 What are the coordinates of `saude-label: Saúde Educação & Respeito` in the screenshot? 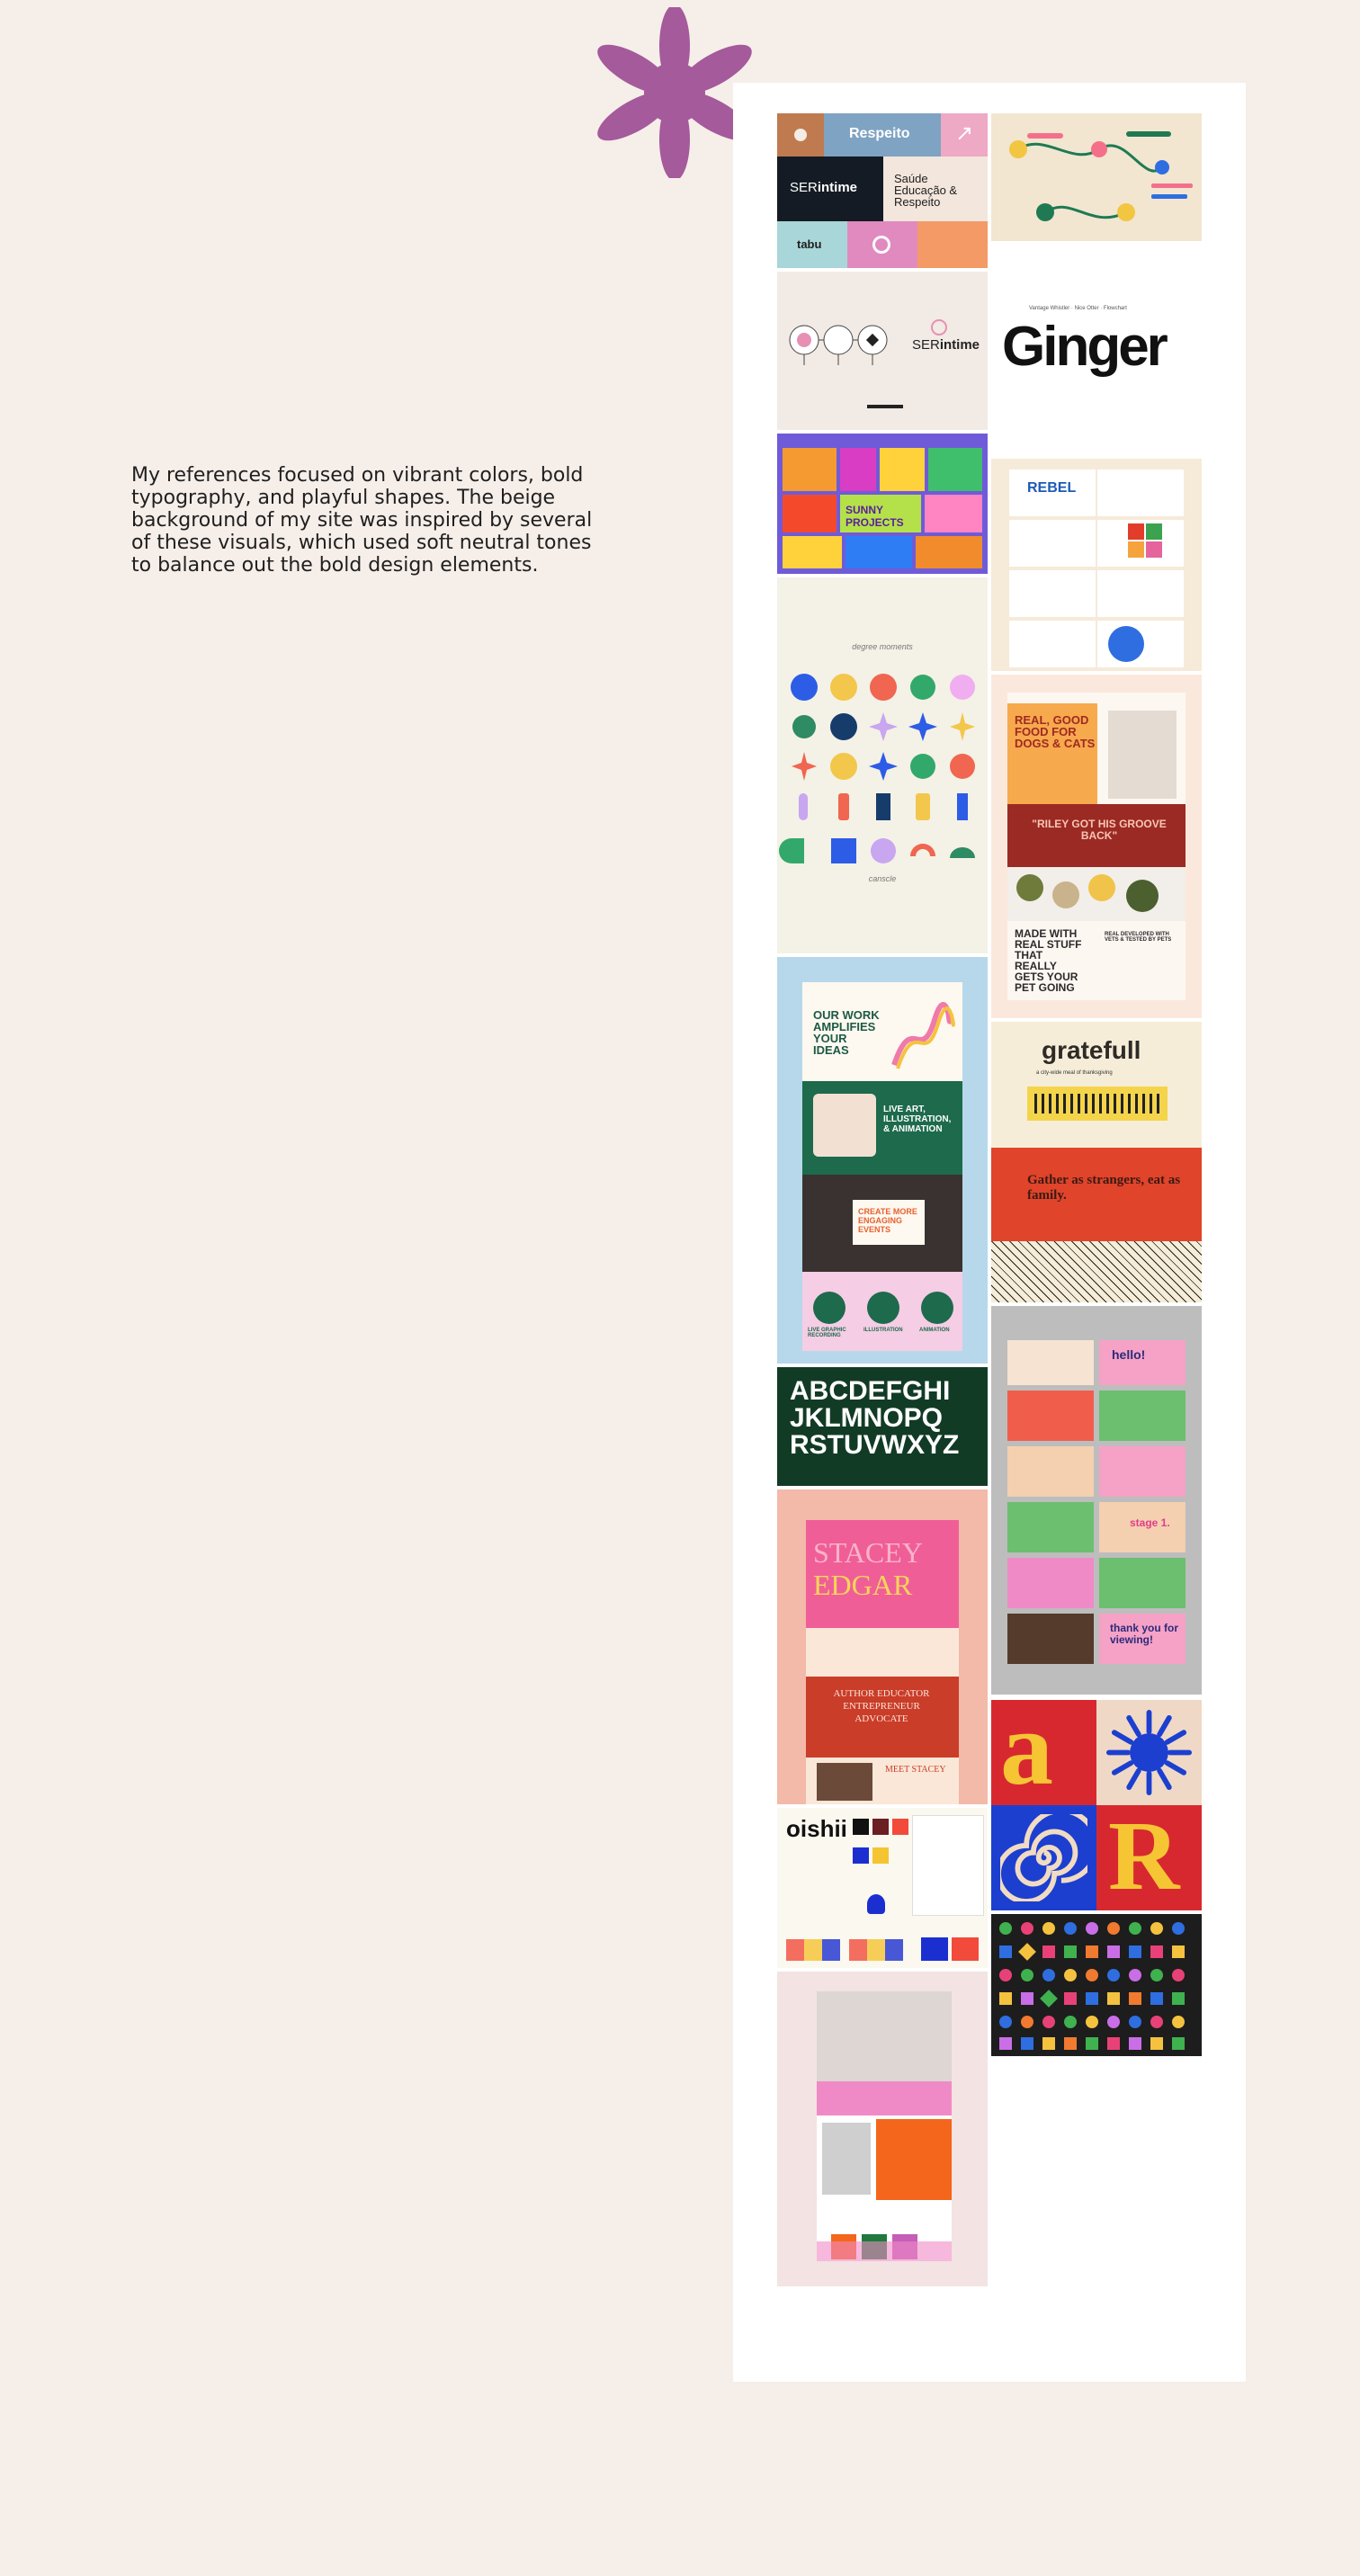 It's located at (926, 190).